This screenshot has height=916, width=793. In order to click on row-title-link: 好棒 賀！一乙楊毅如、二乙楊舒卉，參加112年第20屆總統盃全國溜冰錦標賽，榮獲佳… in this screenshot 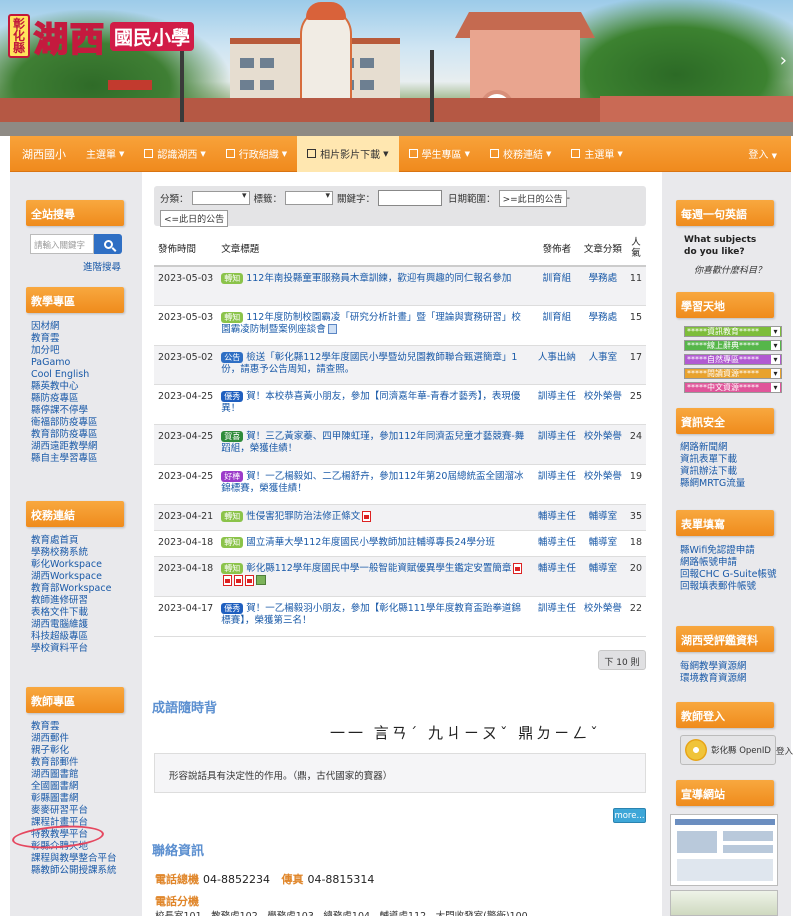, I will do `click(375, 484)`.